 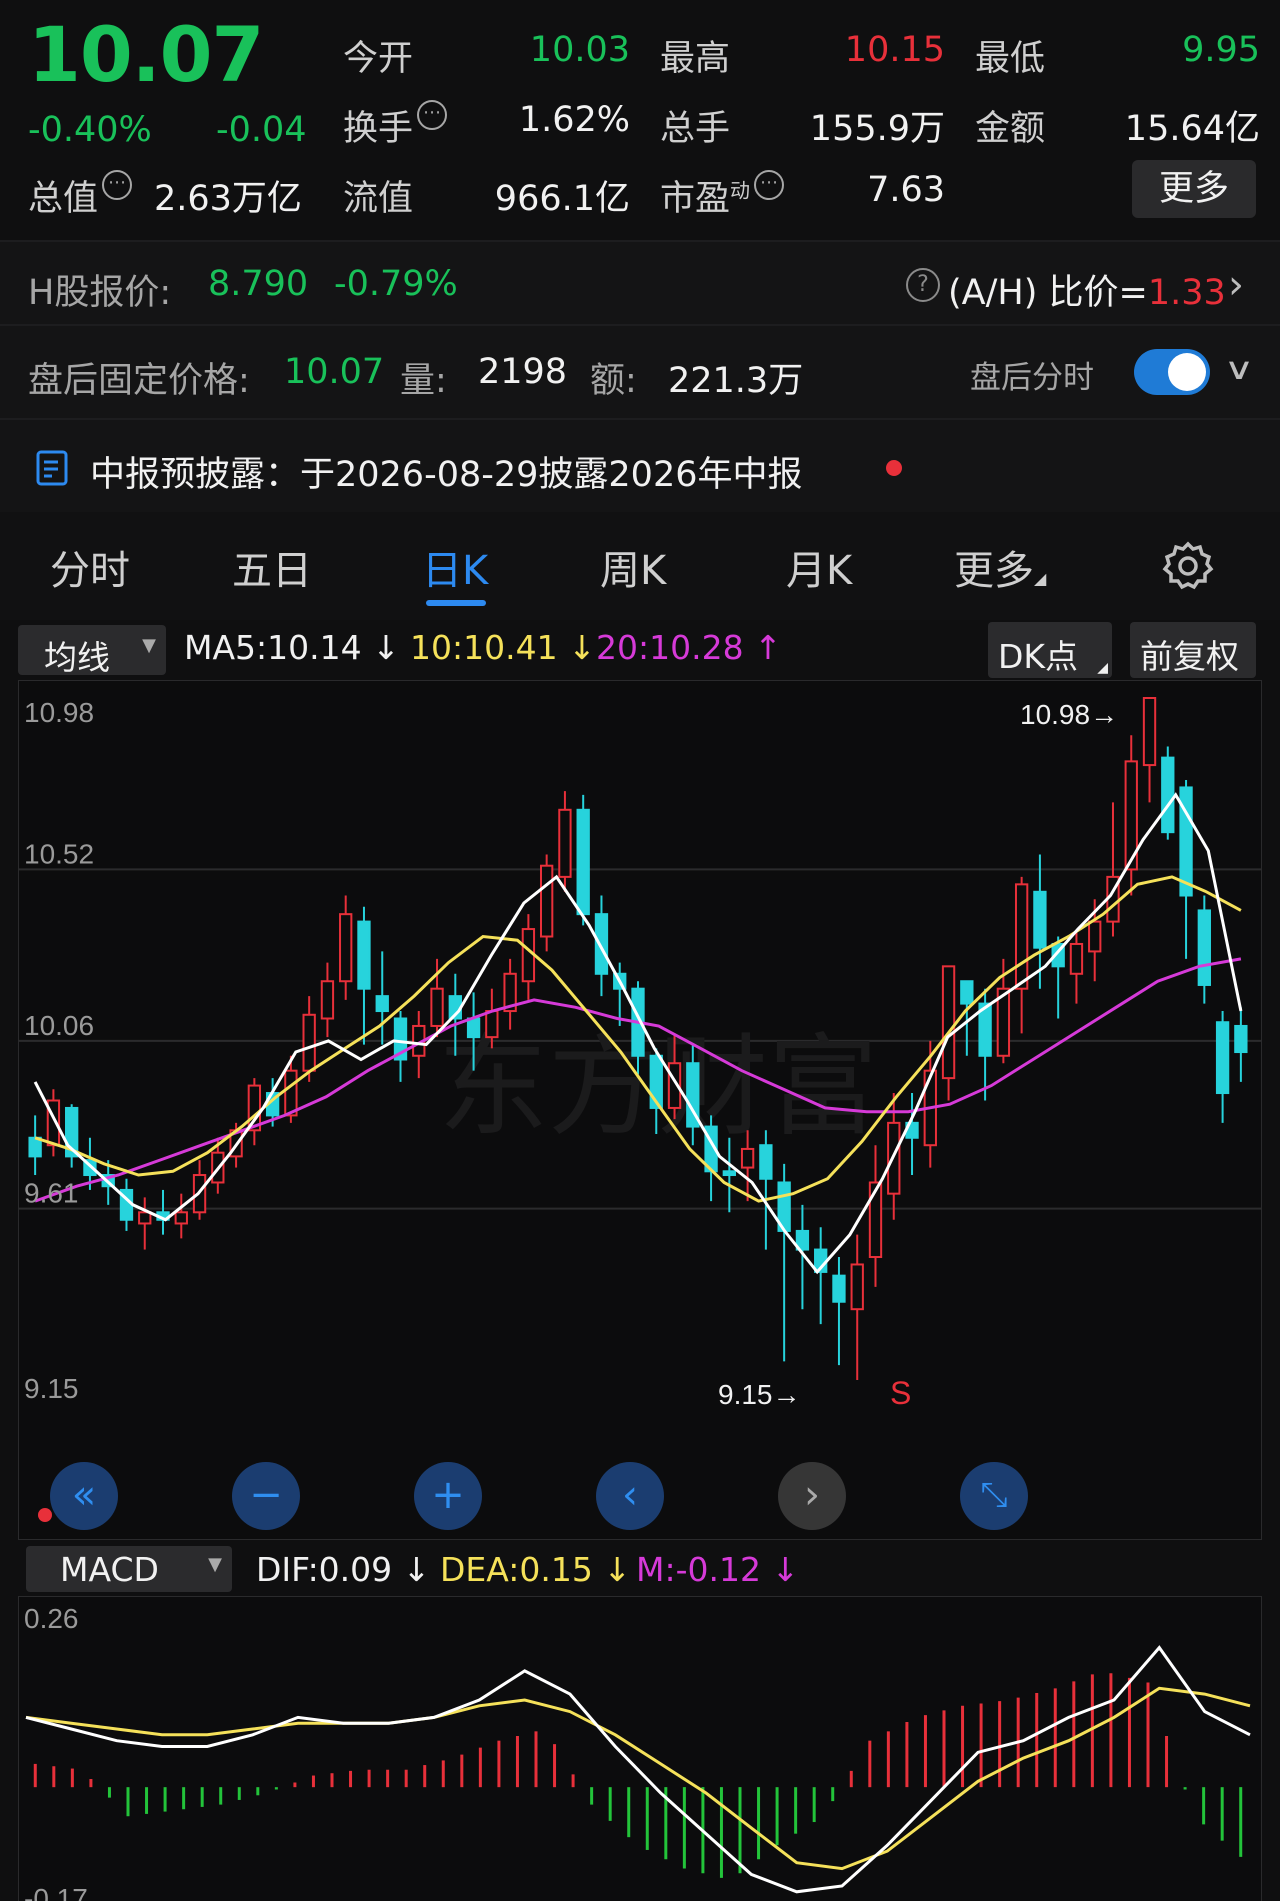 I want to click on zoom-out-icon: −, so click(x=266, y=1496).